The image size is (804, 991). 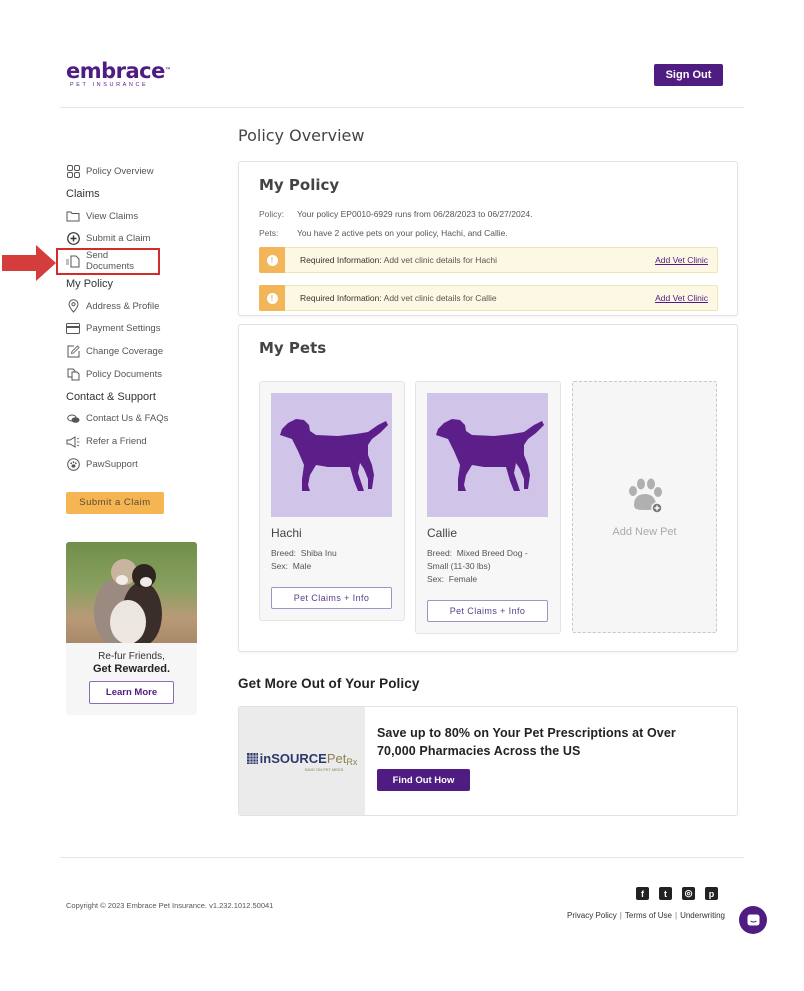 I want to click on documents-icon, so click(x=73, y=374).